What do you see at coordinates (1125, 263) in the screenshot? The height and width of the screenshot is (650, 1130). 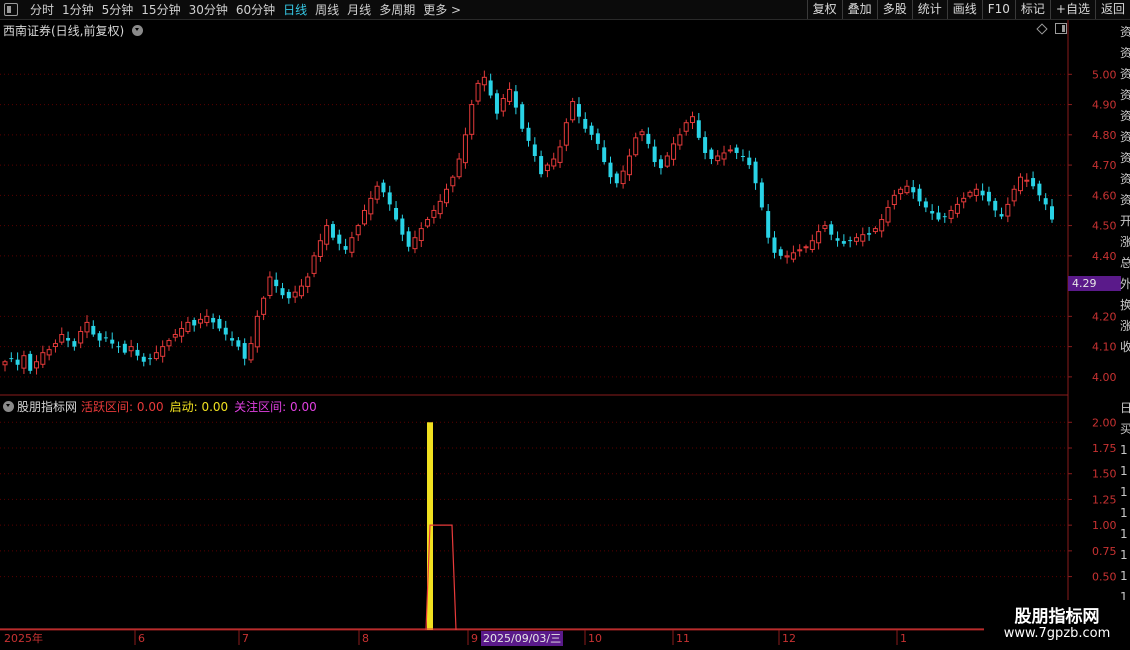 I see `side-info-char: 总` at bounding box center [1125, 263].